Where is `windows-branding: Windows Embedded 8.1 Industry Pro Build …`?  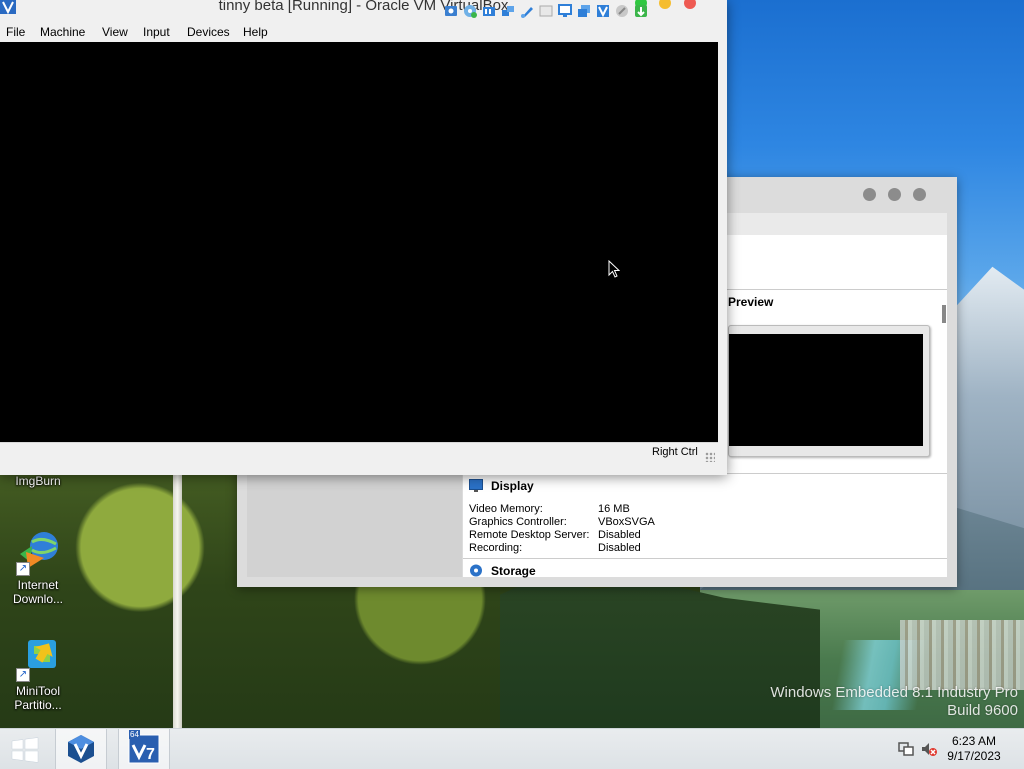
windows-branding: Windows Embedded 8.1 Industry Pro Build … is located at coordinates (894, 702).